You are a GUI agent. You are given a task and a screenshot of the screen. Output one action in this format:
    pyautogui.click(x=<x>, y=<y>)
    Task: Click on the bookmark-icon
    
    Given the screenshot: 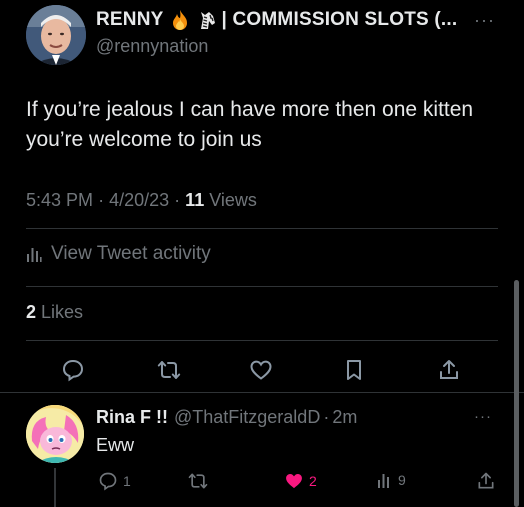 What is the action you would take?
    pyautogui.click(x=354, y=370)
    